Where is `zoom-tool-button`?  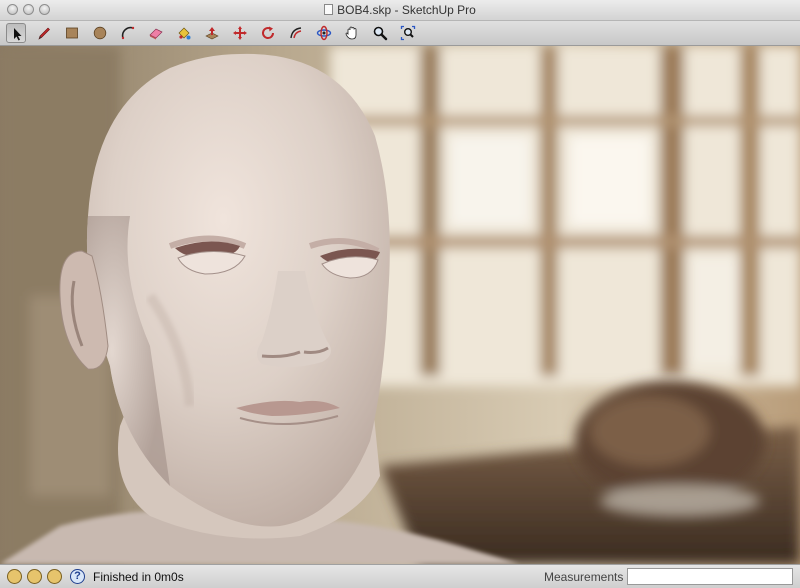
zoom-tool-button is located at coordinates (380, 33).